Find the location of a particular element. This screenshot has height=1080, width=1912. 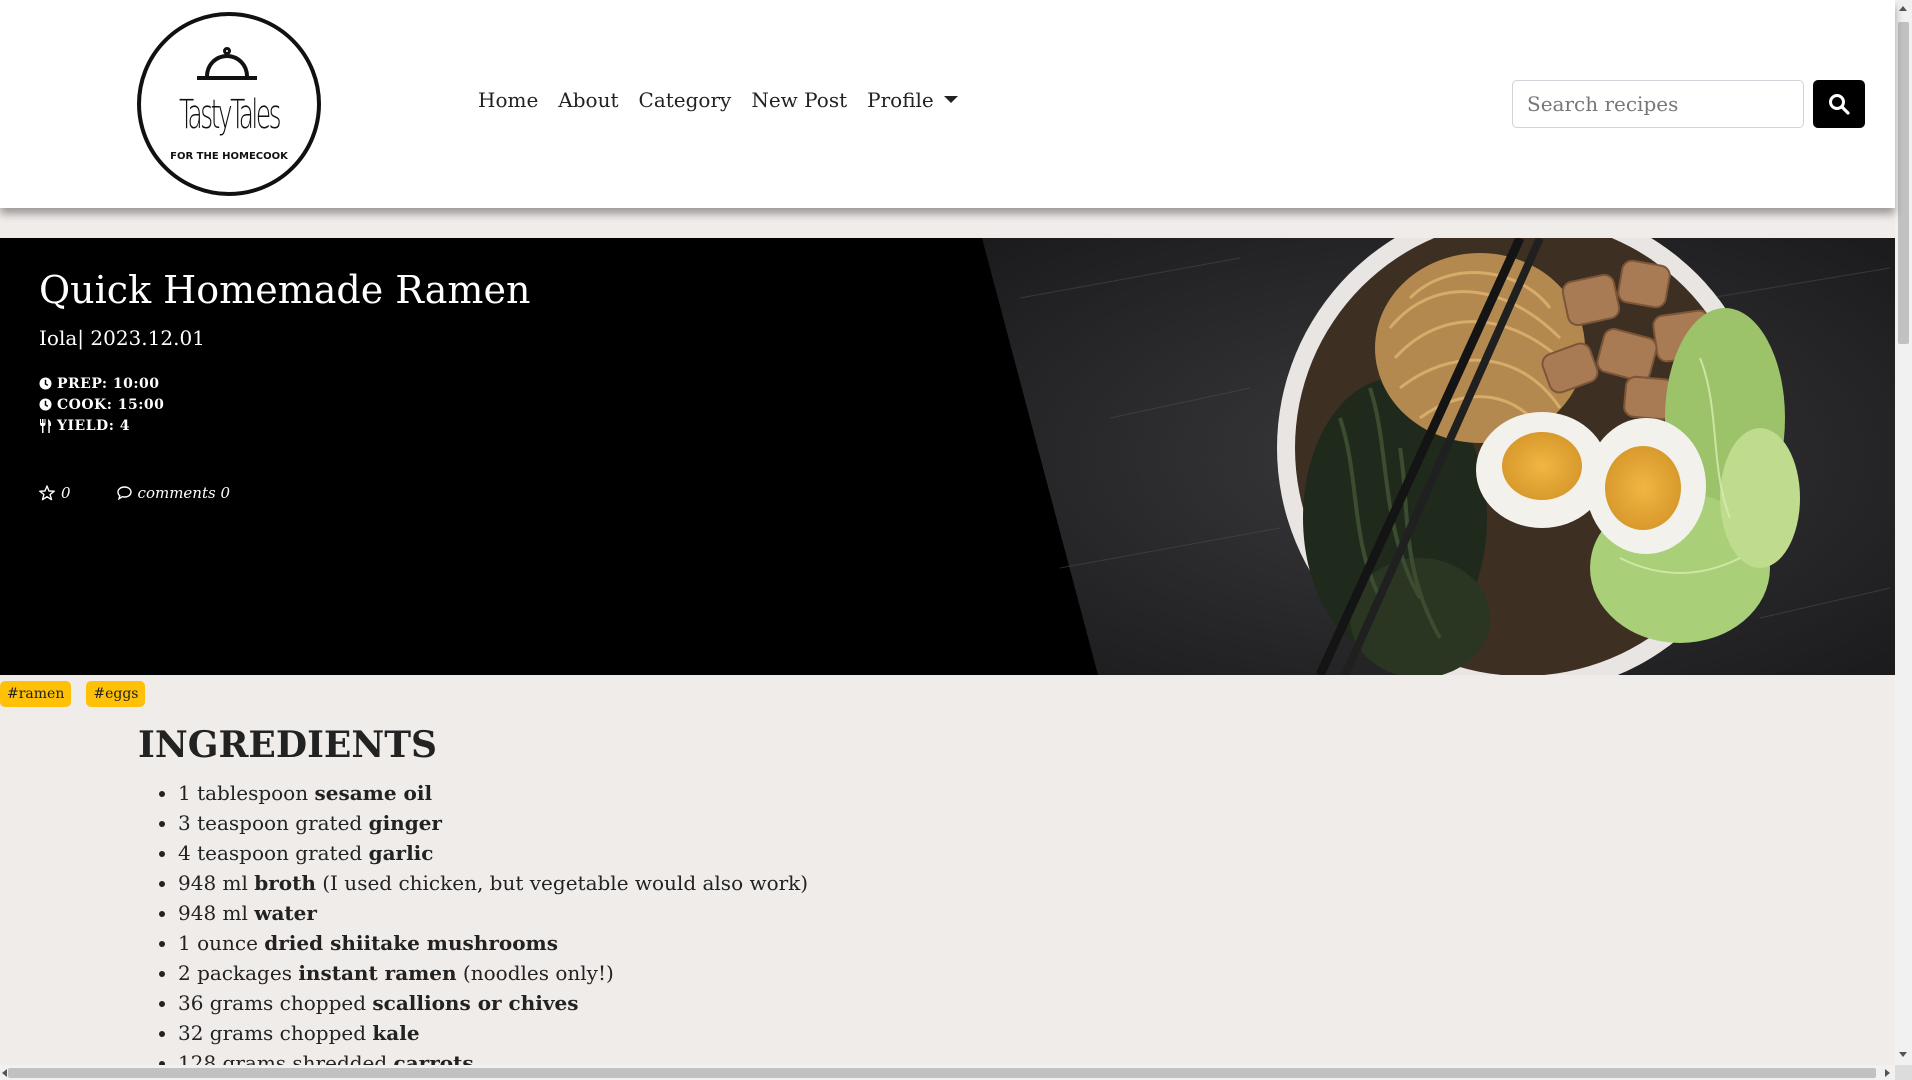

list-item: 2 packages instant ramen (noodles only!) is located at coordinates (493, 973).